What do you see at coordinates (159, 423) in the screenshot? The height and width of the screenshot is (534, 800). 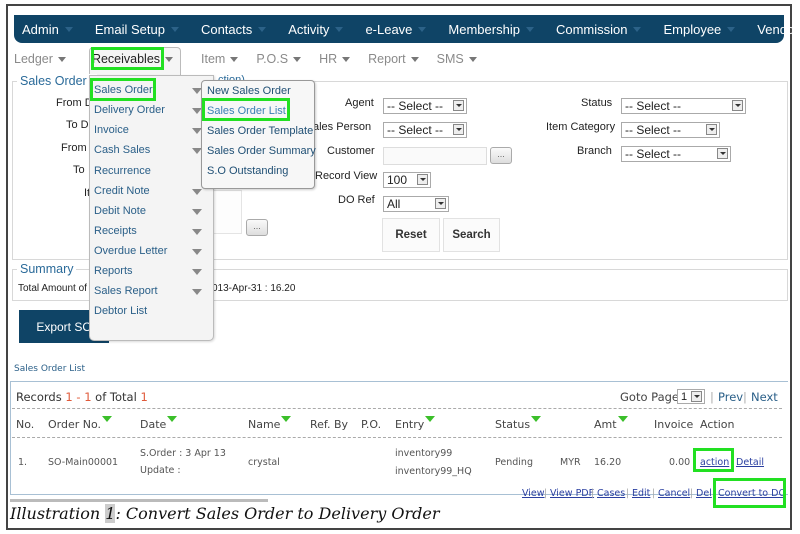 I see `col-date: Date` at bounding box center [159, 423].